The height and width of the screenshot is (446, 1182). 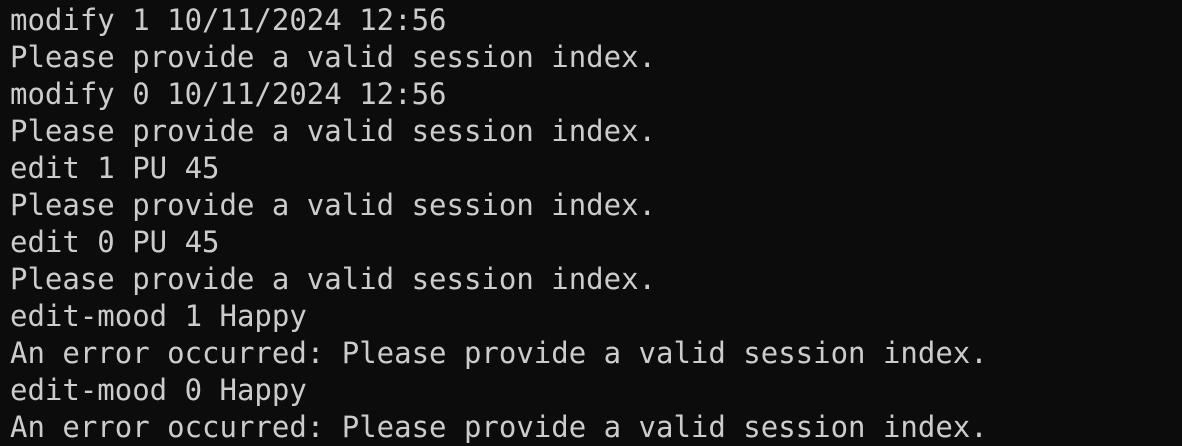 What do you see at coordinates (158, 316) in the screenshot?
I see `command-line: edit-mood 1 Happy` at bounding box center [158, 316].